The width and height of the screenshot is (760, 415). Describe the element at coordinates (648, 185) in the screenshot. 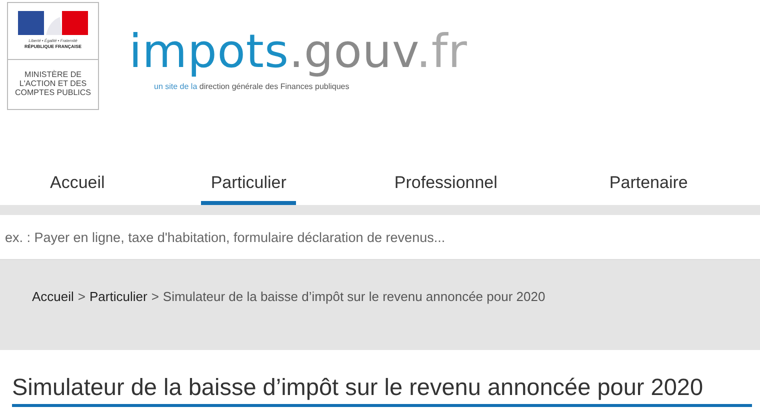

I see `nav-tab: Partenaire` at that location.